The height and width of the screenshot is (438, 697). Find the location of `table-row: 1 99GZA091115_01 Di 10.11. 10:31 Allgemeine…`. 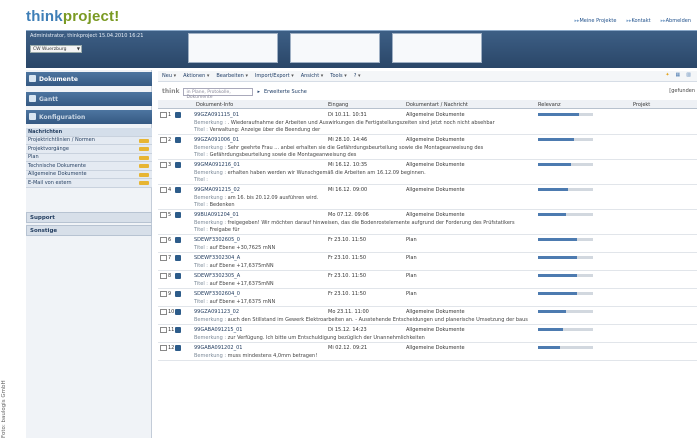

table-row: 1 99GZA091115_01 Di 10.11. 10:31 Allgemeine… is located at coordinates (427, 122).